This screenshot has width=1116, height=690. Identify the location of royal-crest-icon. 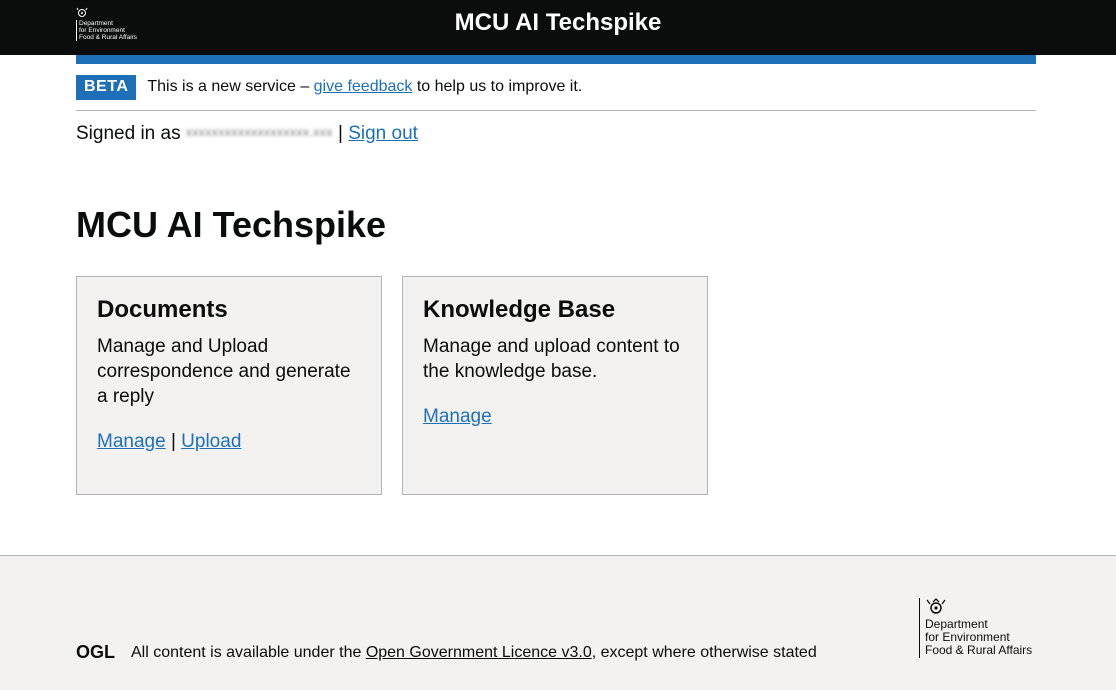
(936, 606).